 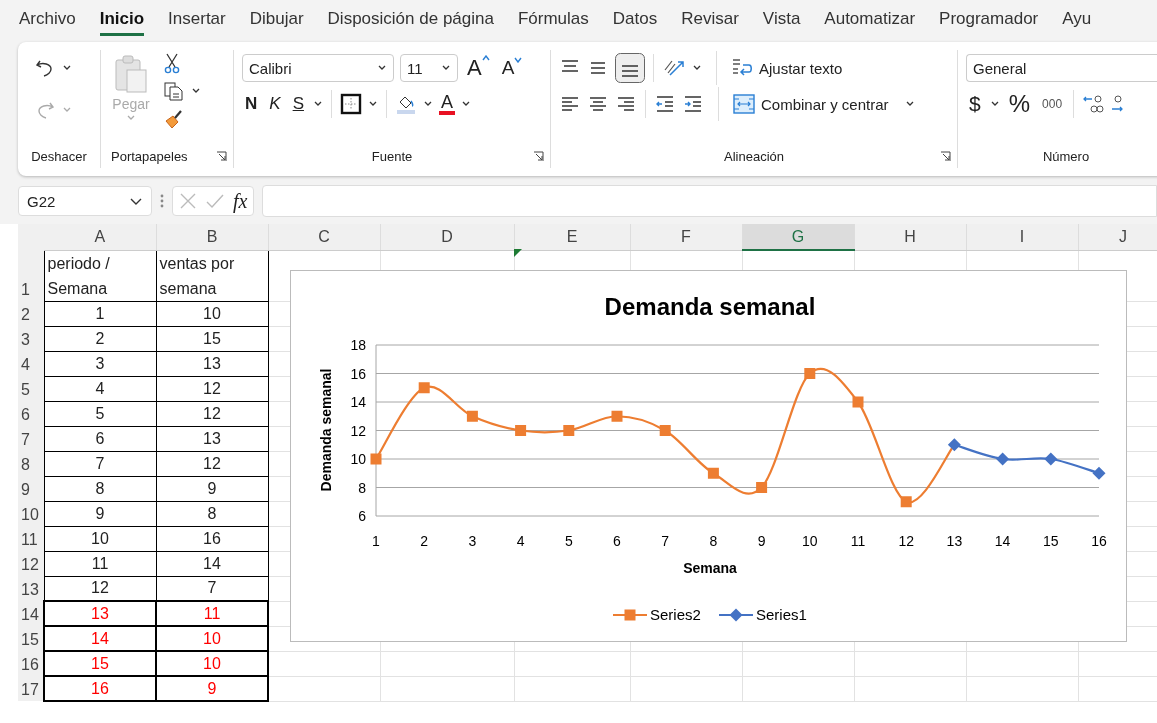 What do you see at coordinates (251, 104) in the screenshot?
I see `bold-button: N` at bounding box center [251, 104].